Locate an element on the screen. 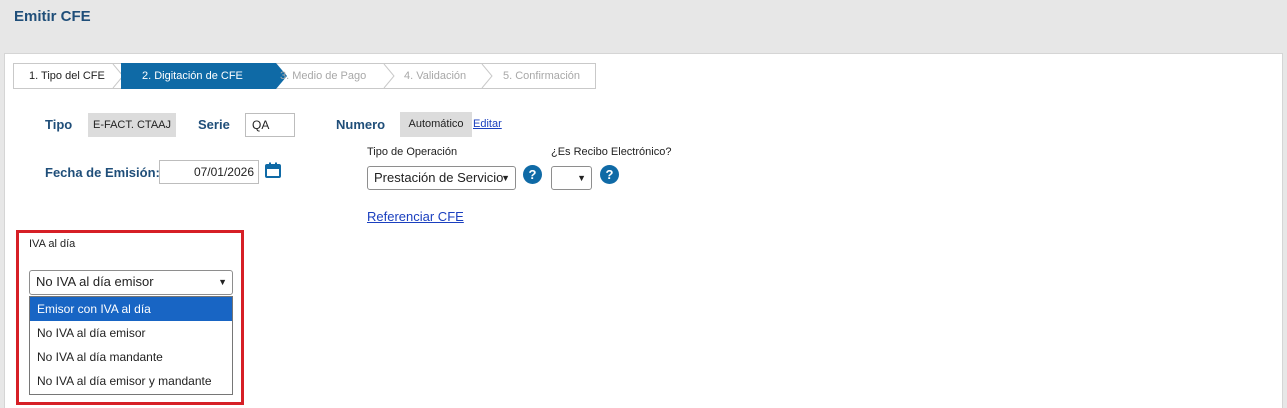 Image resolution: width=1287 pixels, height=408 pixels. wizard-step-confirmacion: 5. Confirmación is located at coordinates (542, 76).